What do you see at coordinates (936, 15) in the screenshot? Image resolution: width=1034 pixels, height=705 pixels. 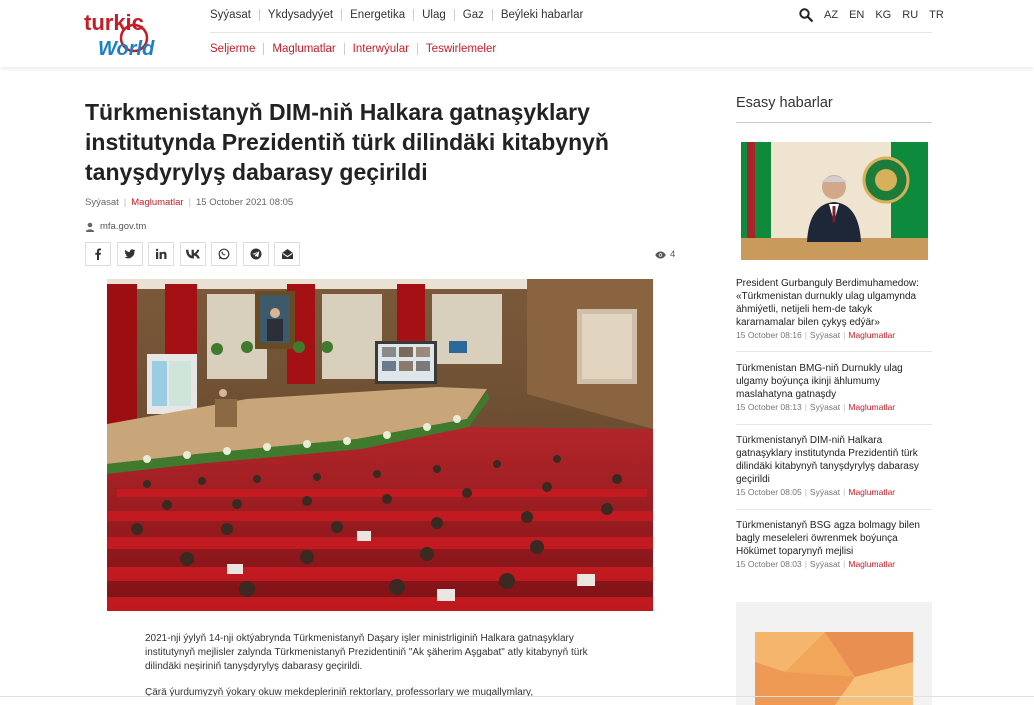 I see `lang-tr: TR` at bounding box center [936, 15].